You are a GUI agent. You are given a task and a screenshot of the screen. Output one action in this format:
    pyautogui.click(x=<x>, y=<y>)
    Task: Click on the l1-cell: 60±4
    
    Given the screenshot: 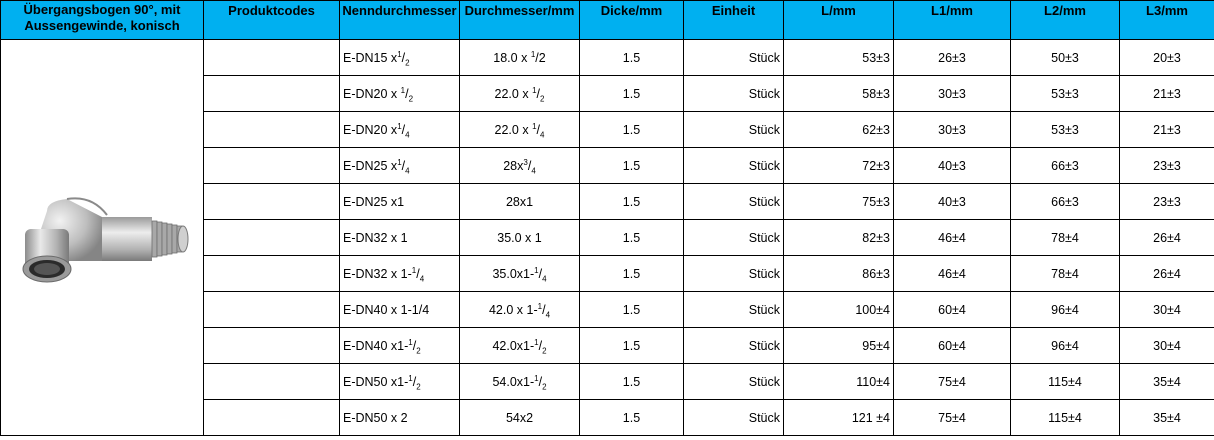 What is the action you would take?
    pyautogui.click(x=952, y=309)
    